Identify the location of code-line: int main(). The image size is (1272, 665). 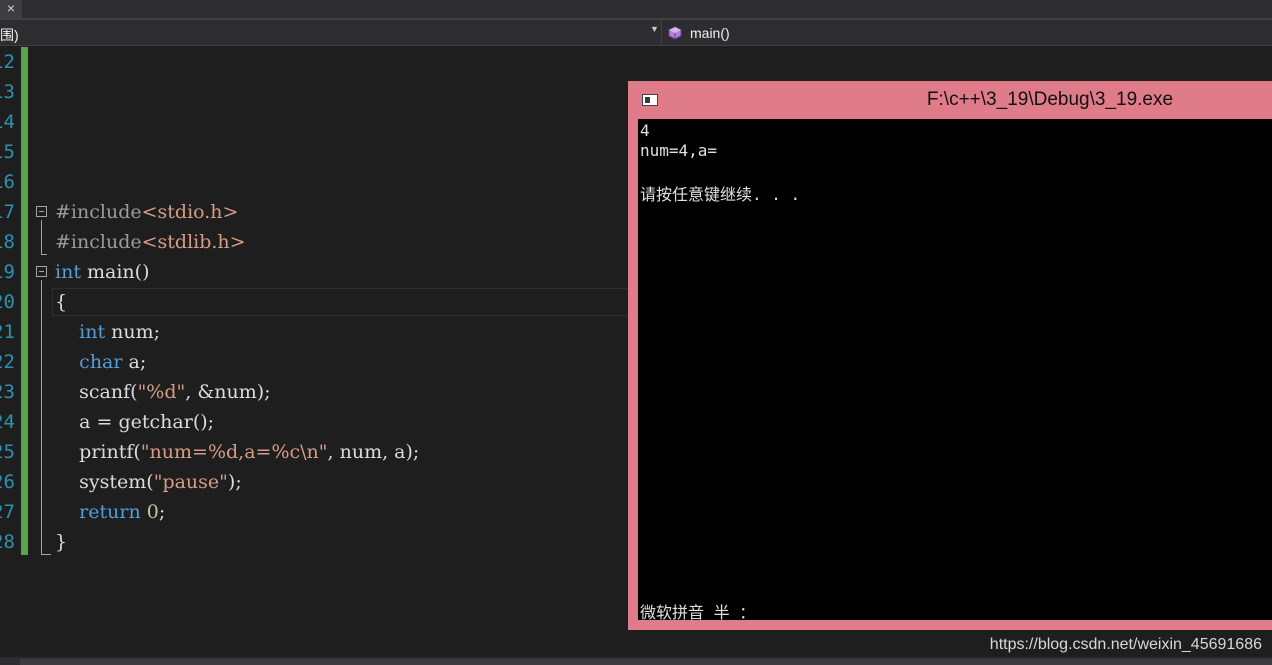
(102, 272).